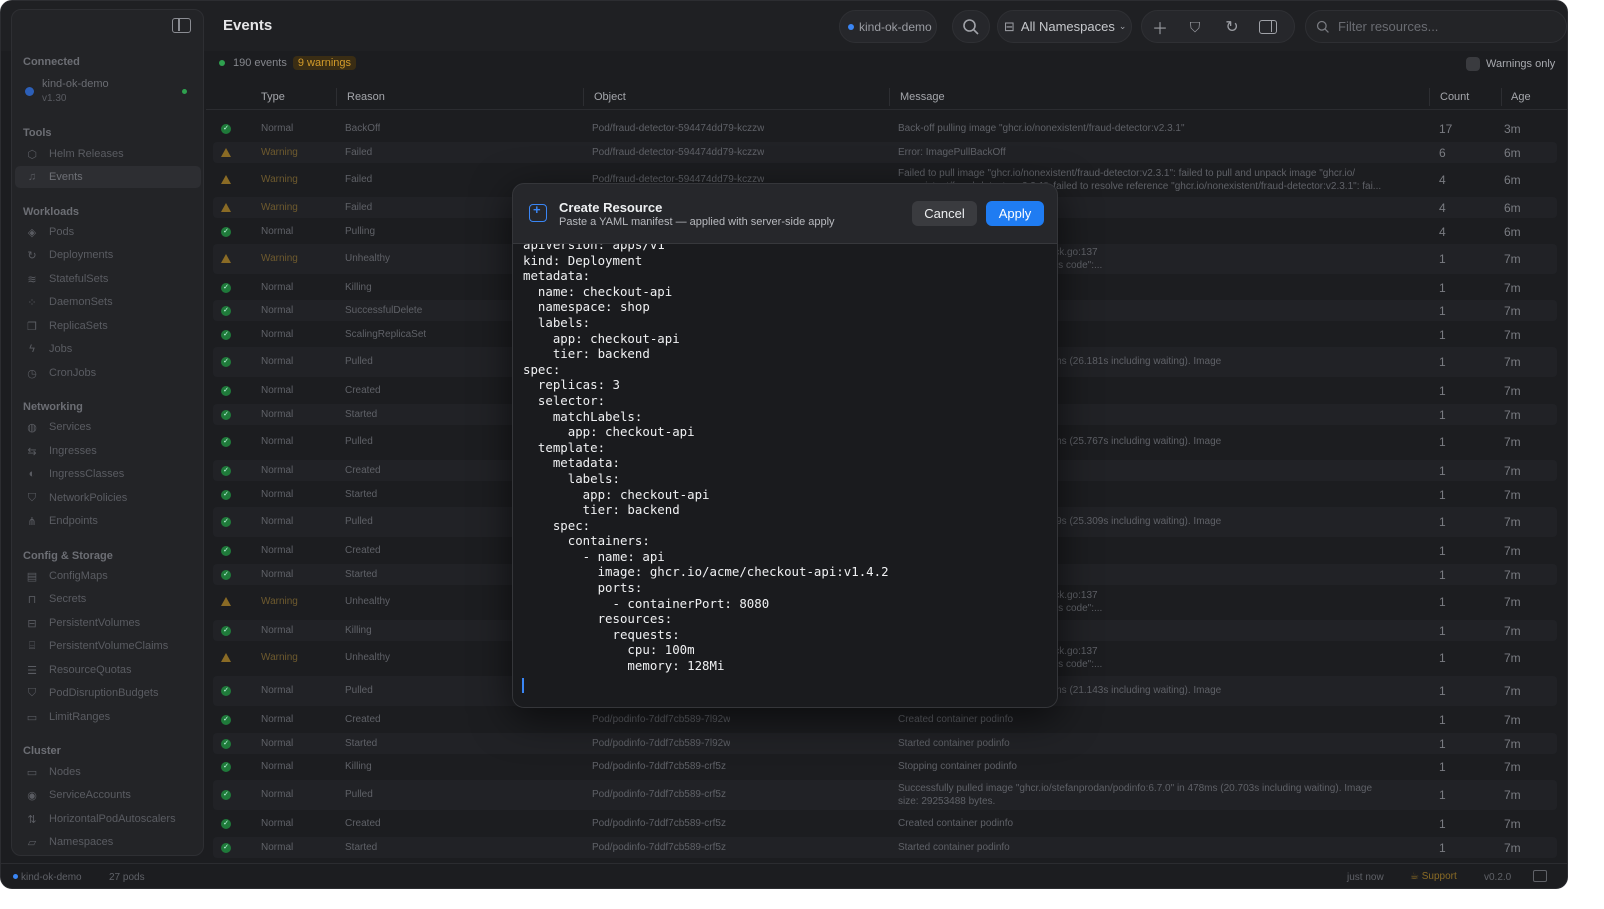 Image resolution: width=1604 pixels, height=909 pixels. What do you see at coordinates (108, 717) in the screenshot?
I see `sidebar-item-limitranges: ▭ LimitRanges` at bounding box center [108, 717].